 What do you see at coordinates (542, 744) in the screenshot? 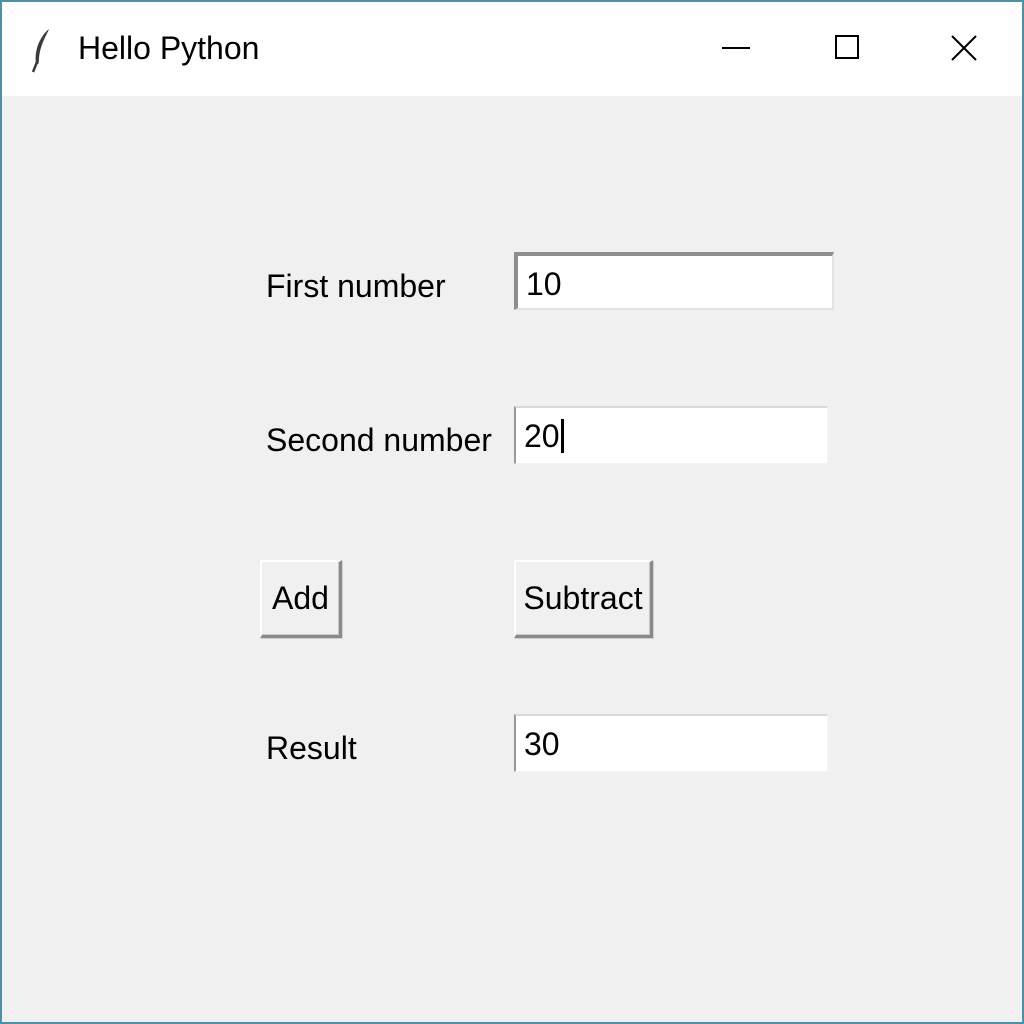
I see `result-value: 30` at bounding box center [542, 744].